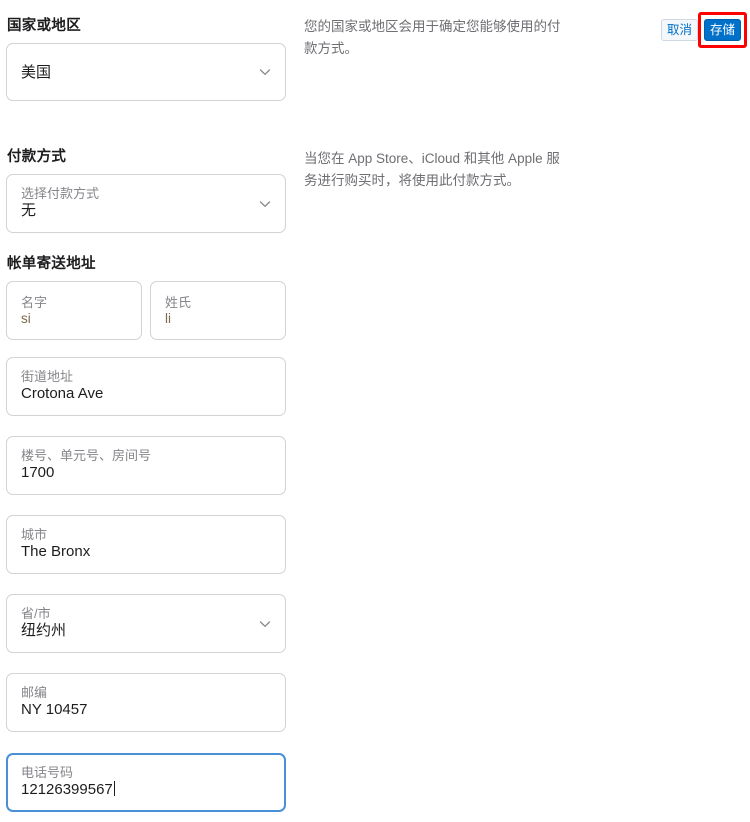 Image resolution: width=750 pixels, height=822 pixels. Describe the element at coordinates (146, 790) in the screenshot. I see `phone-number-value: 12126399567` at that location.